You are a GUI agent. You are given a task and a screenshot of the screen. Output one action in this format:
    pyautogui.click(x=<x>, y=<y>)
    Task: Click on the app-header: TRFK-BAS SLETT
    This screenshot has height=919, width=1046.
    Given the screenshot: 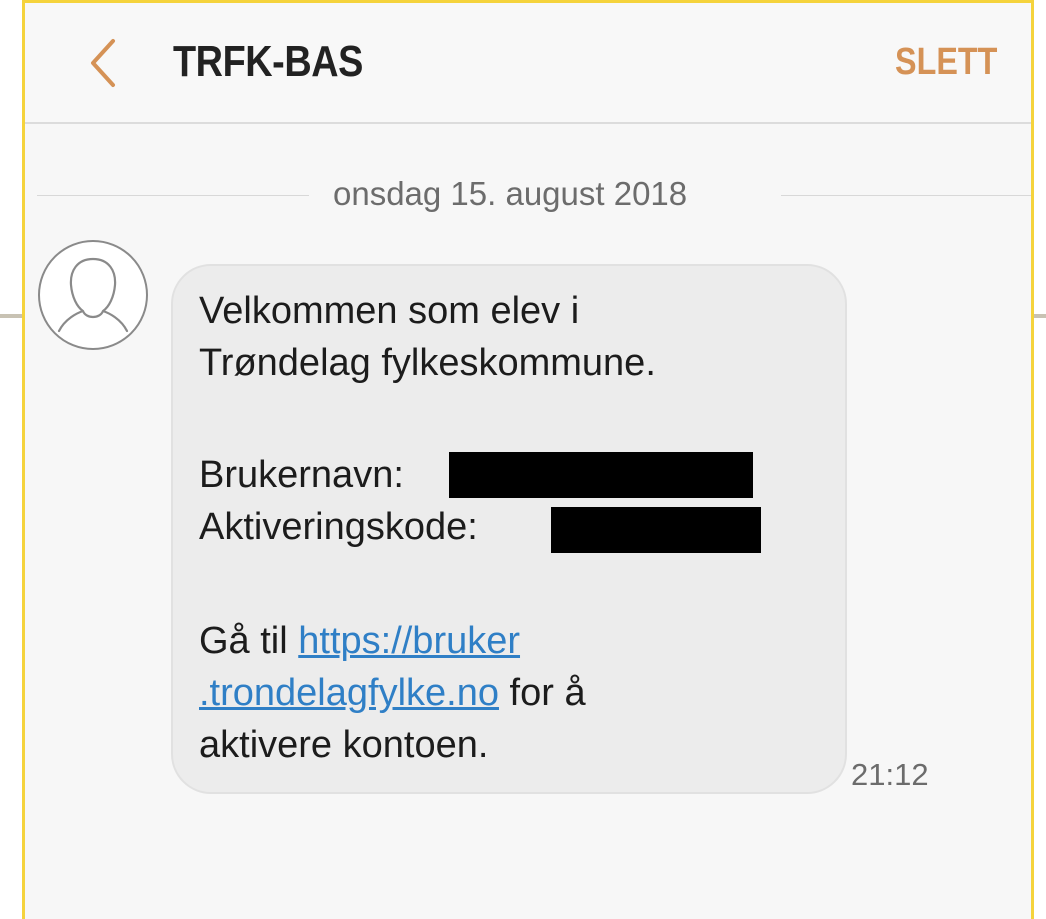 What is the action you would take?
    pyautogui.click(x=528, y=63)
    